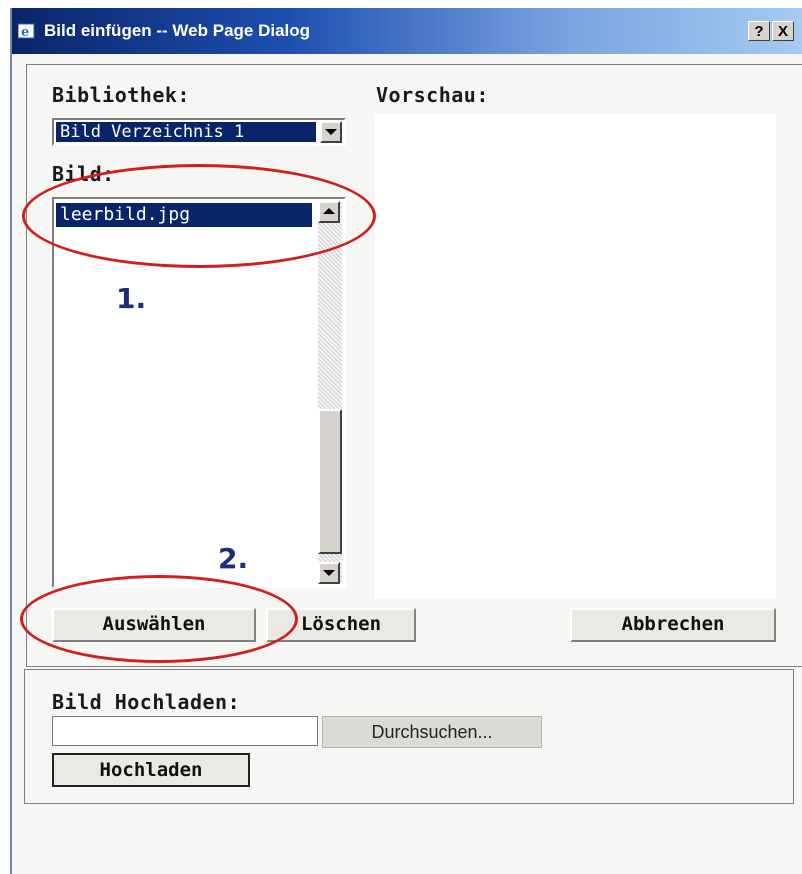 The image size is (802, 874). I want to click on svg-text: e, so click(25, 32).